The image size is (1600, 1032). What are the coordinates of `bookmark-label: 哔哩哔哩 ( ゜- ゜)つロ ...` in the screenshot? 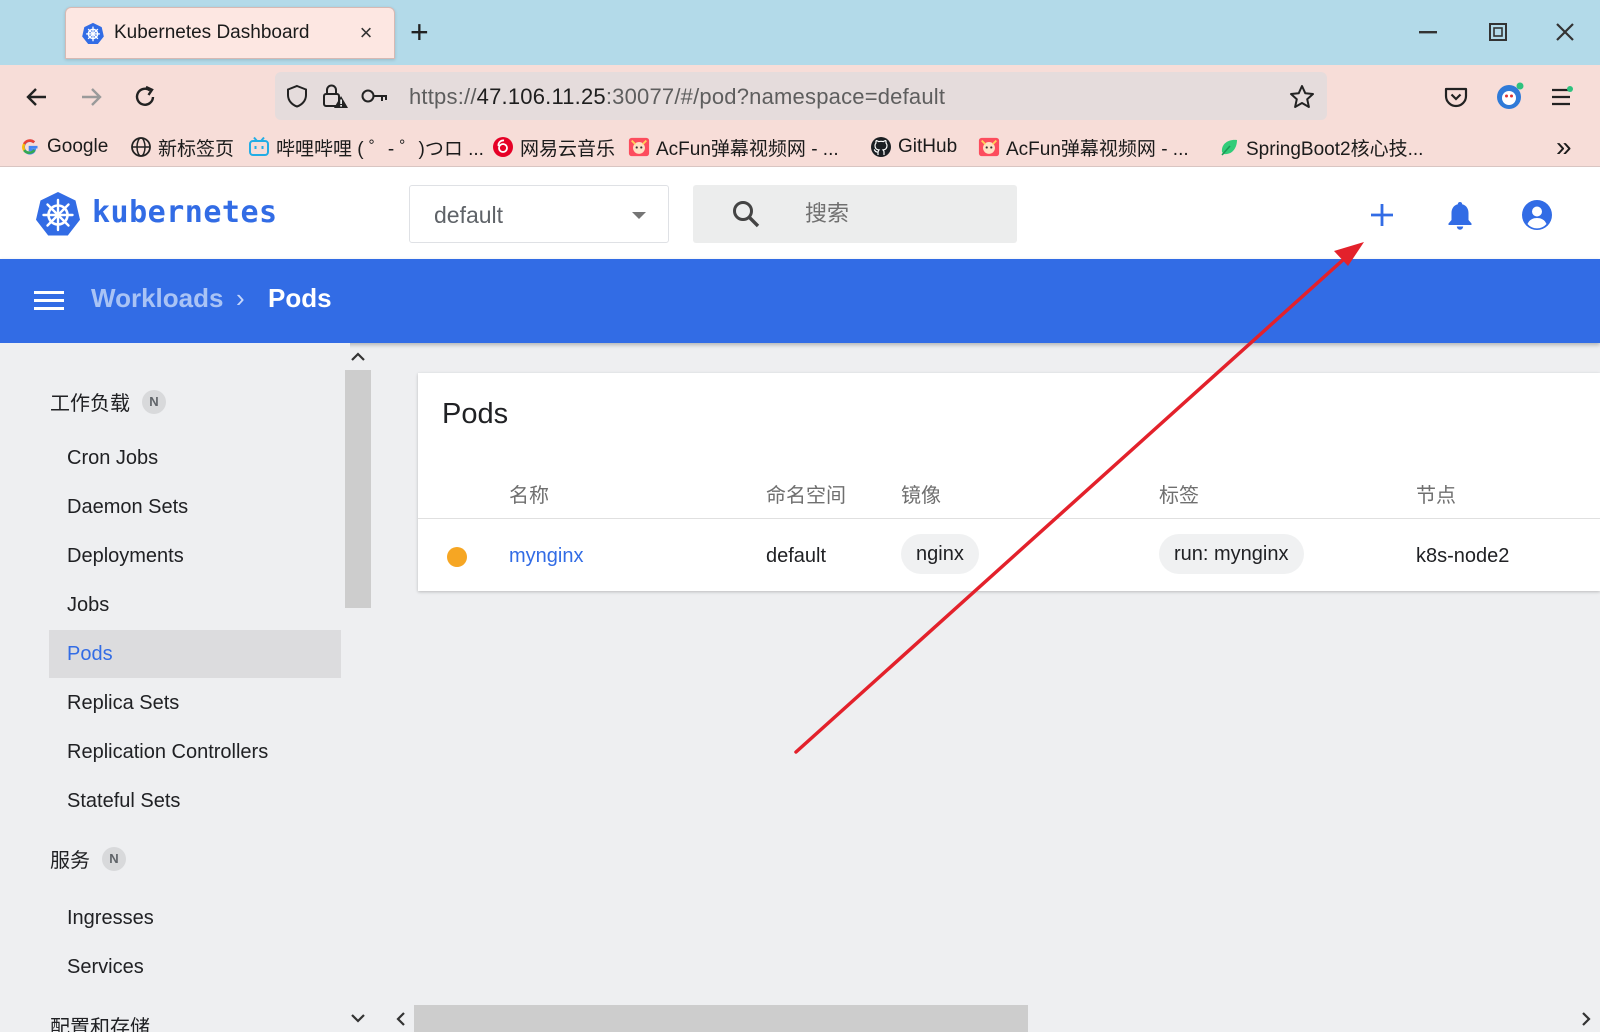 It's located at (380, 149).